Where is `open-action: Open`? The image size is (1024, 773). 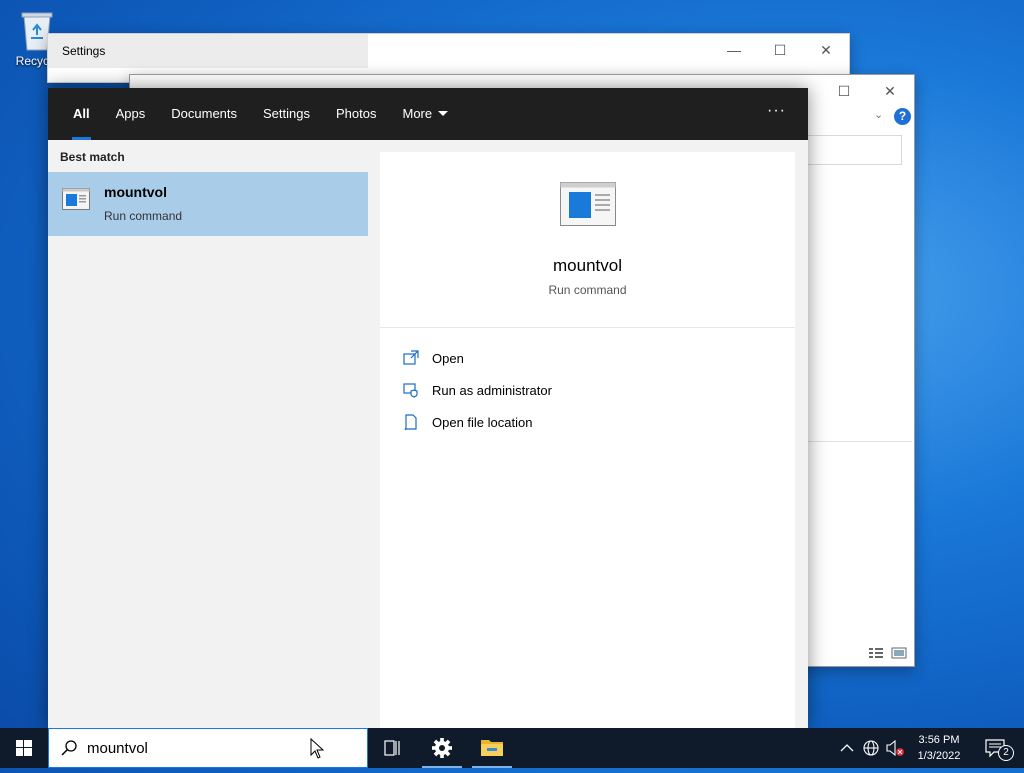 open-action: Open is located at coordinates (433, 358).